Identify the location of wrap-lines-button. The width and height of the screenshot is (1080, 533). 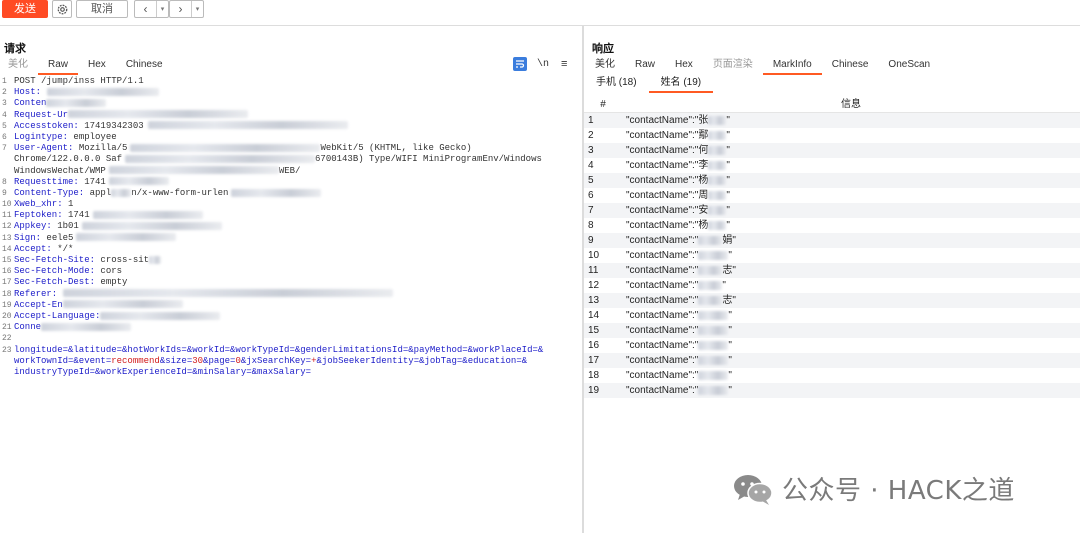
(520, 64).